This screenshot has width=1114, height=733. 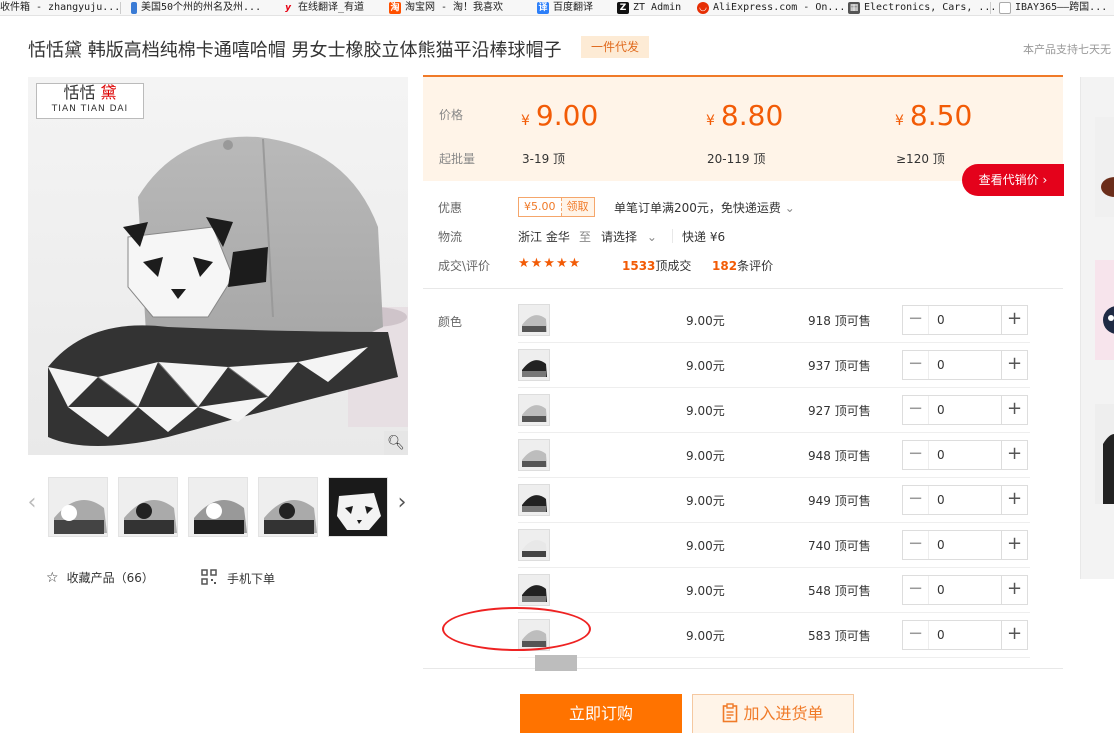 What do you see at coordinates (839, 636) in the screenshot?
I see `sku-stock: 583 顶可售` at bounding box center [839, 636].